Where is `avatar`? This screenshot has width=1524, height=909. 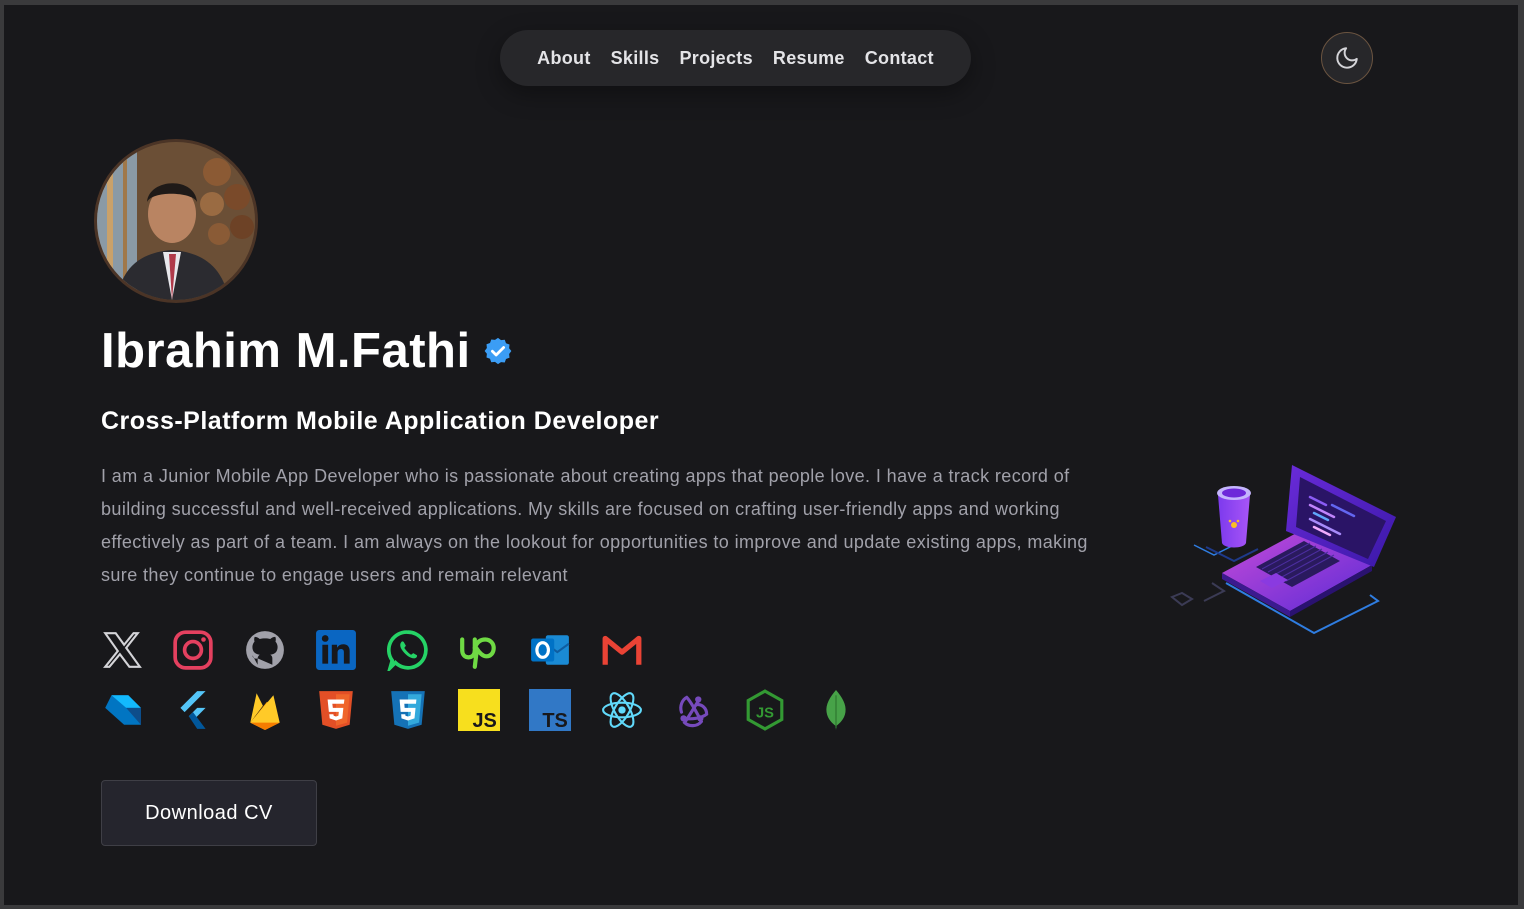
avatar is located at coordinates (176, 221).